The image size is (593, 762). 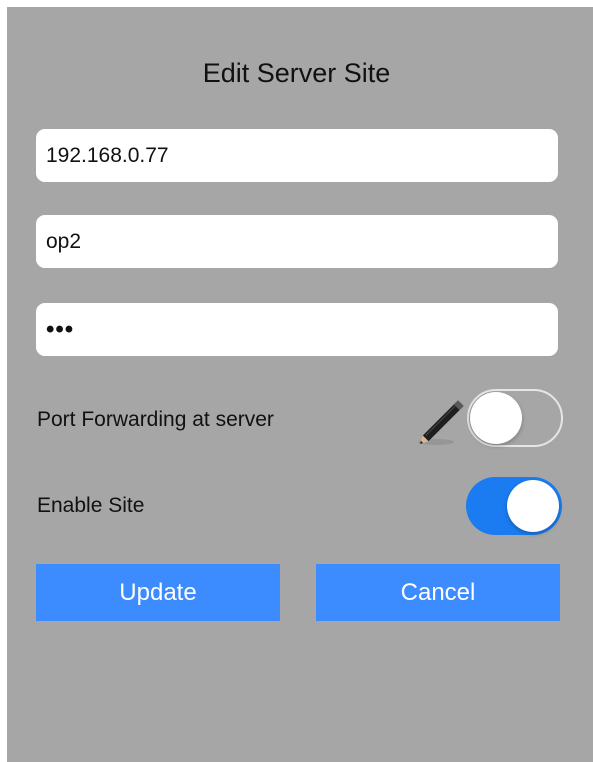 I want to click on pencil-icon, so click(x=444, y=420).